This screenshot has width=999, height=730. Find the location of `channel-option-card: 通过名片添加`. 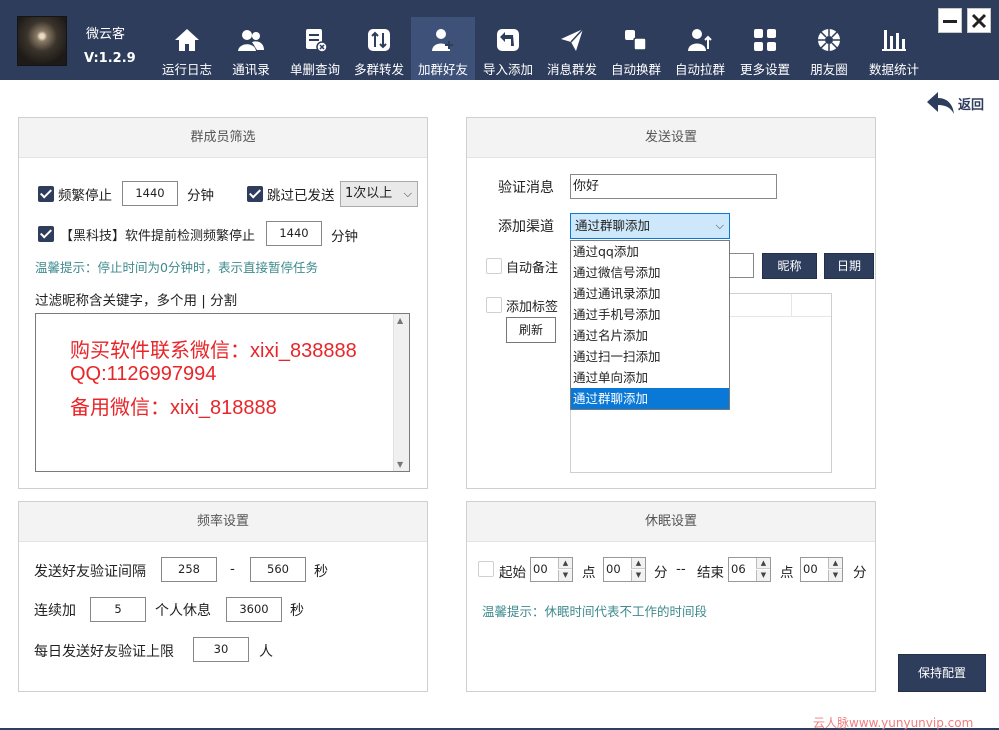

channel-option-card: 通过名片添加 is located at coordinates (650, 335).